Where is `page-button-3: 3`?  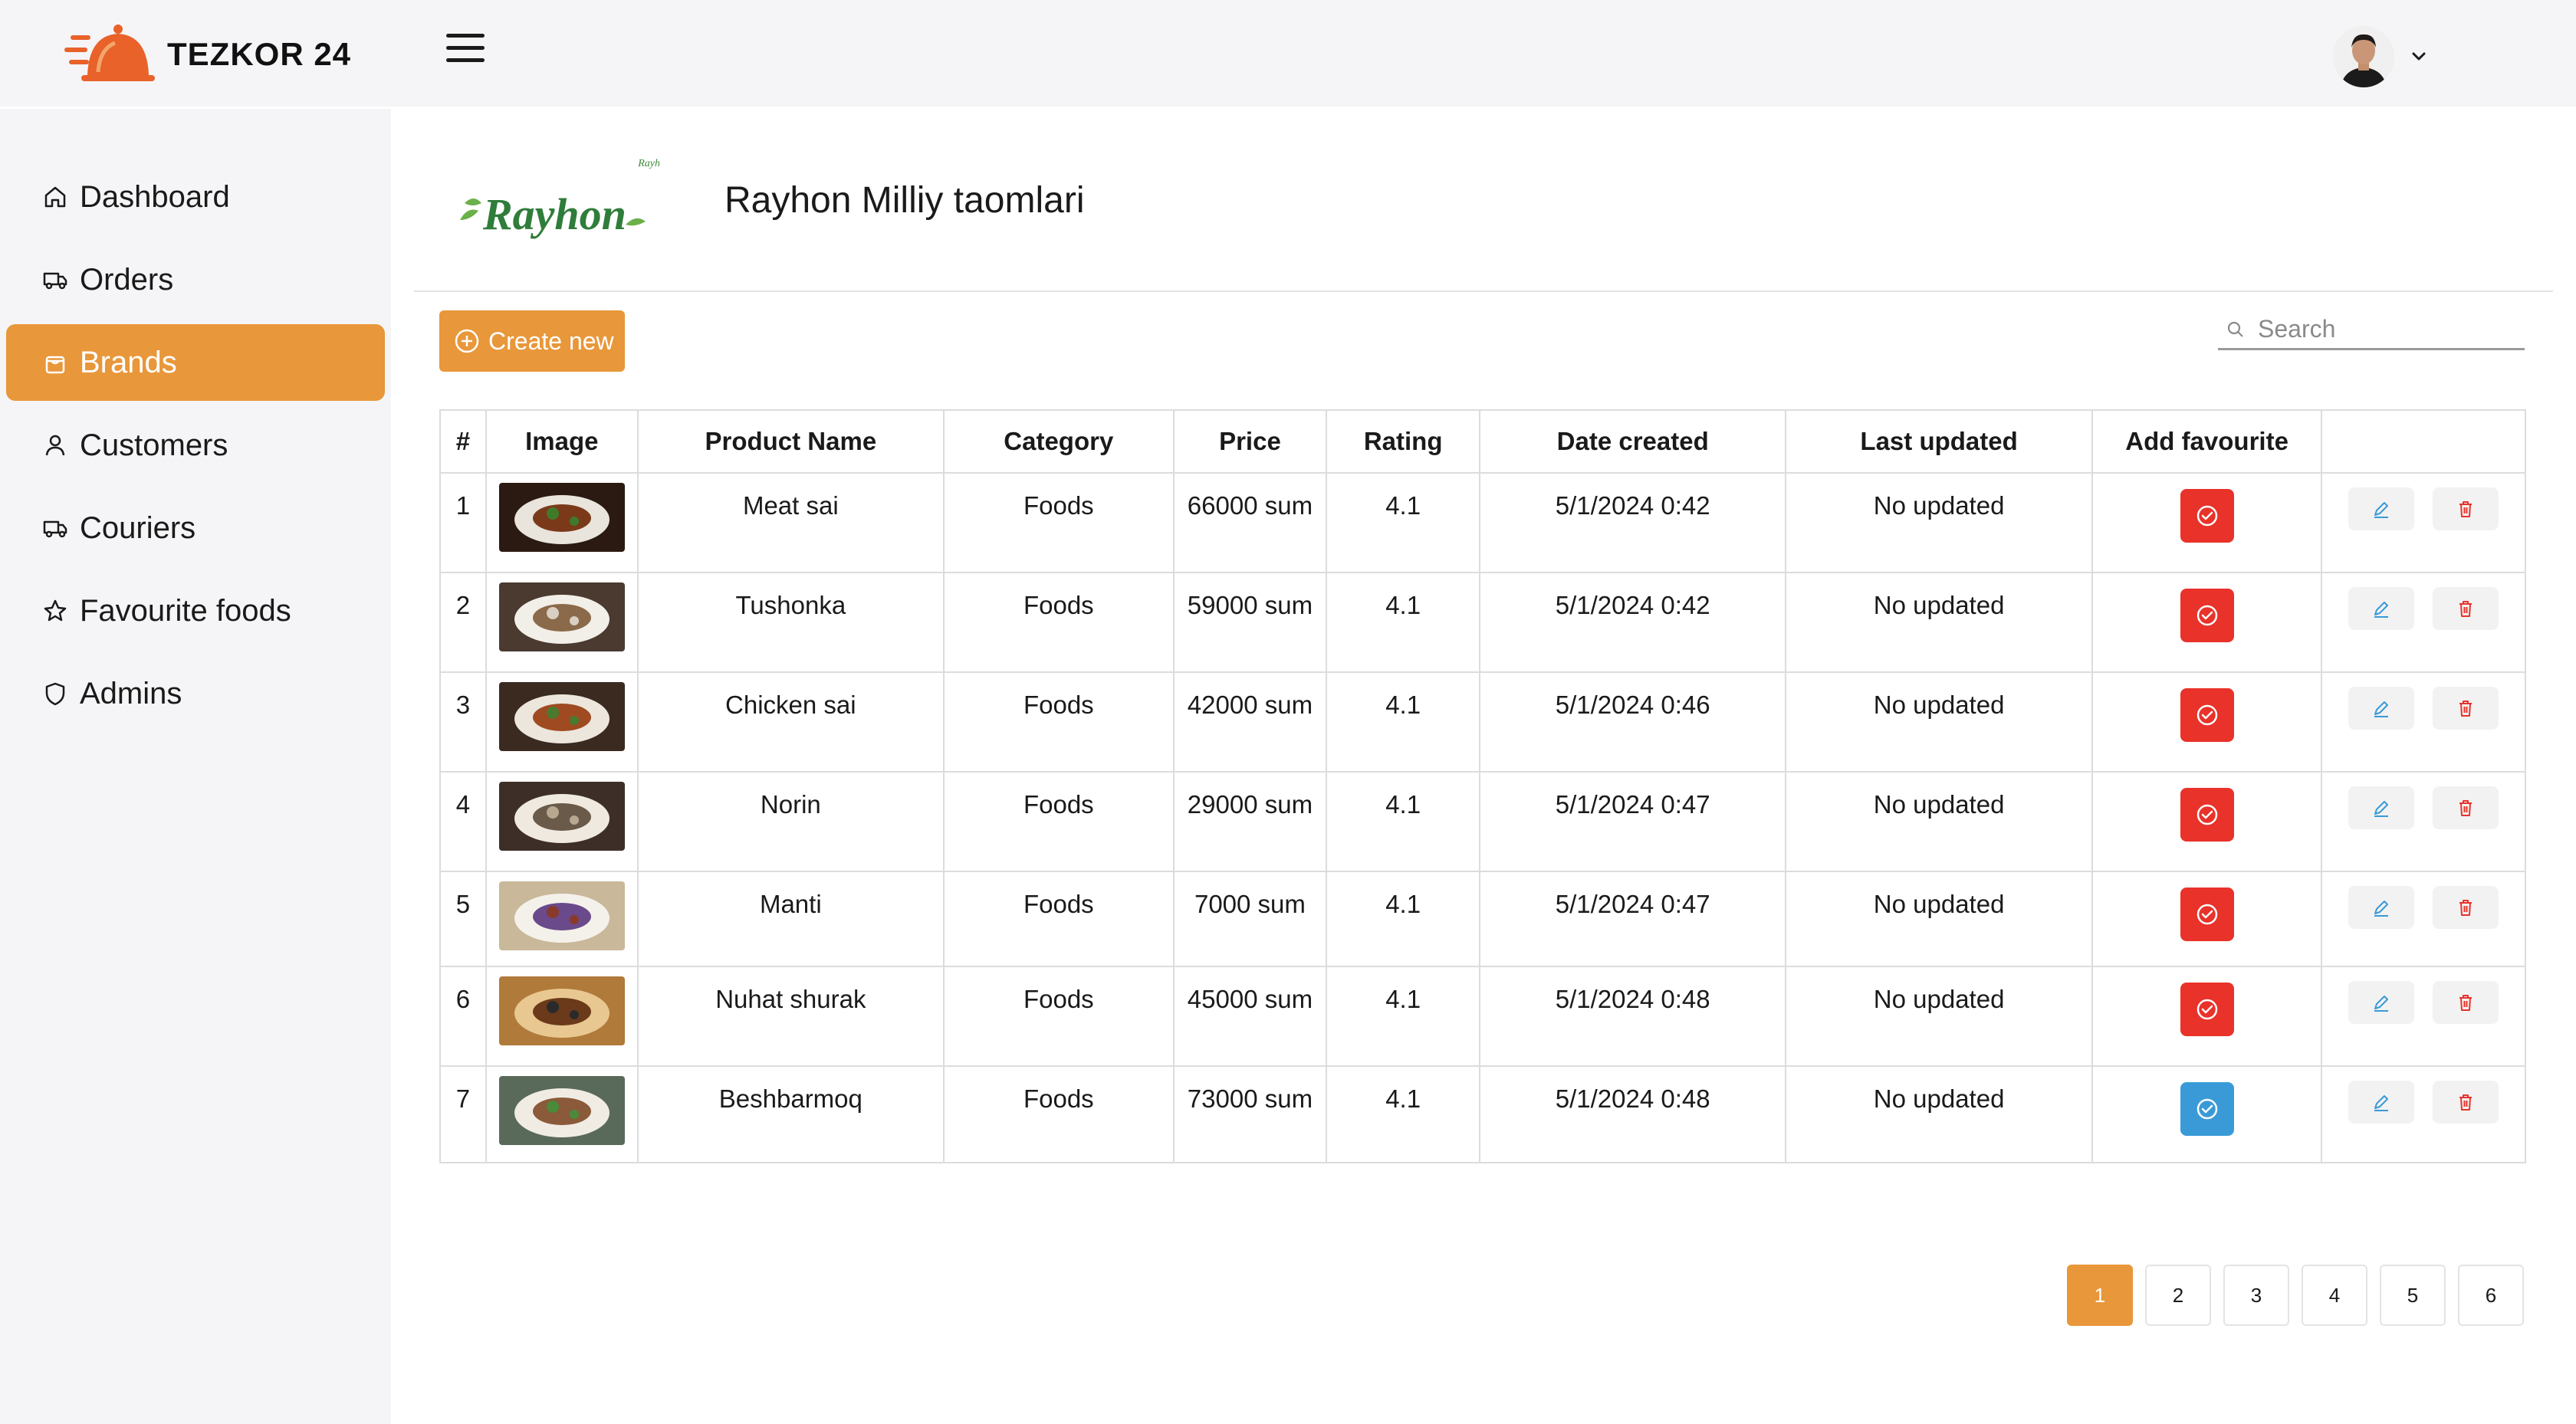 page-button-3: 3 is located at coordinates (2256, 1295).